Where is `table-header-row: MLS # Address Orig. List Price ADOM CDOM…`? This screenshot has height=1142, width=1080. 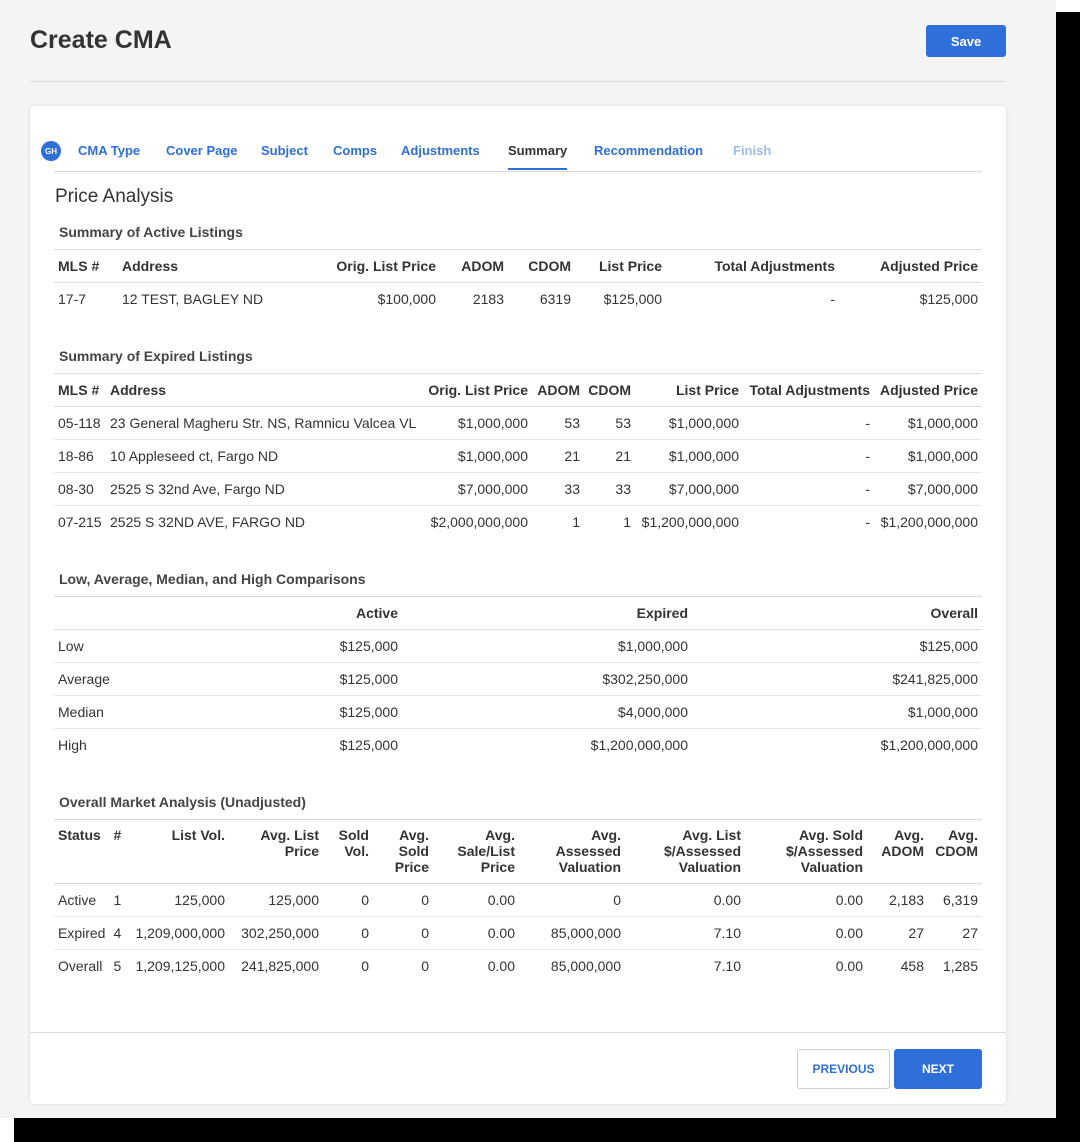 table-header-row: MLS # Address Orig. List Price ADOM CDOM… is located at coordinates (518, 266).